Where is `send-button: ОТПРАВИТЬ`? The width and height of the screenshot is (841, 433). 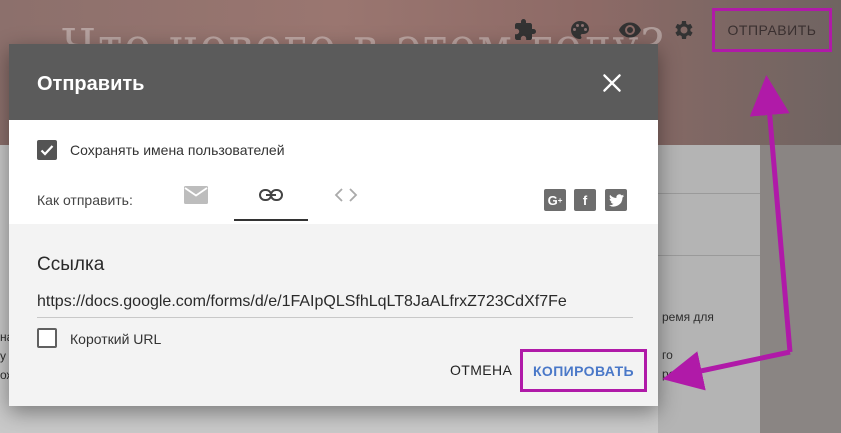 send-button: ОТПРАВИТЬ is located at coordinates (772, 30).